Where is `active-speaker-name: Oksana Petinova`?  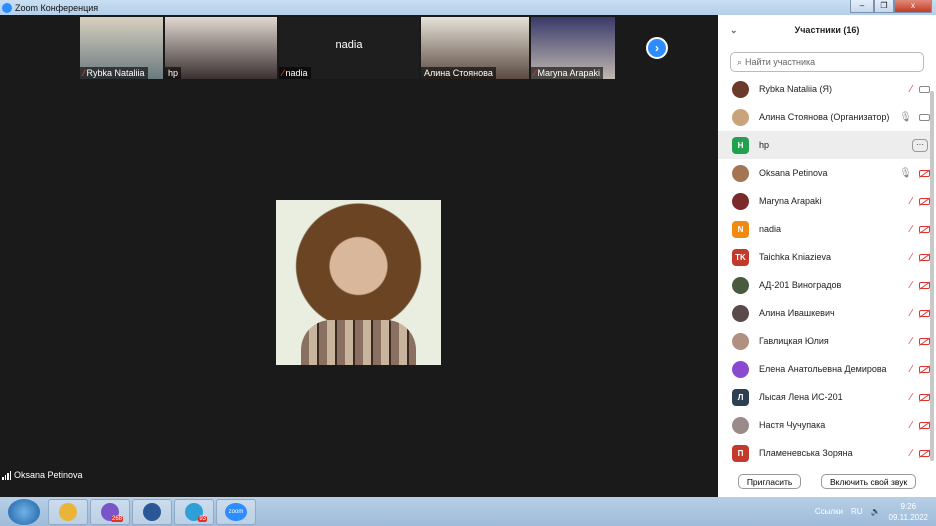 active-speaker-name: Oksana Petinova is located at coordinates (48, 475).